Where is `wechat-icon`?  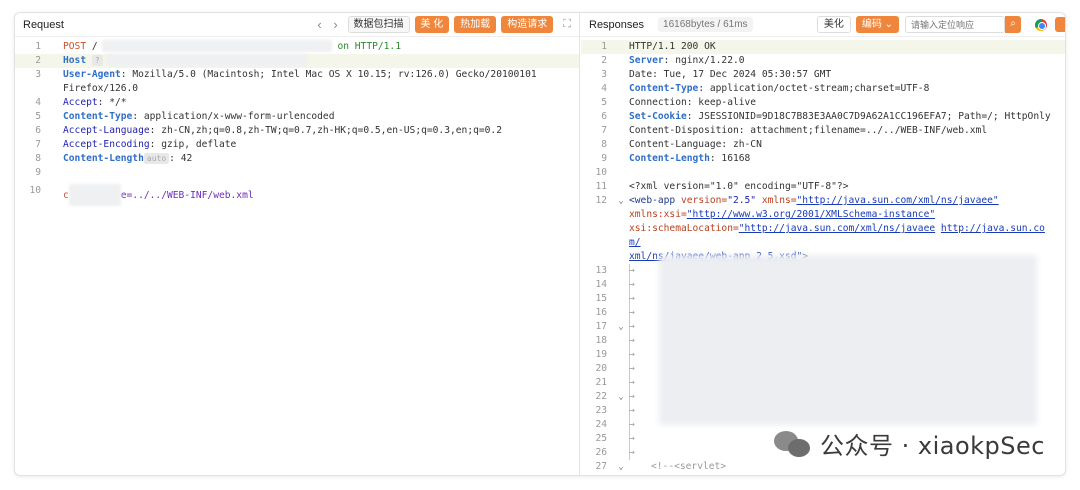 wechat-icon is located at coordinates (793, 444).